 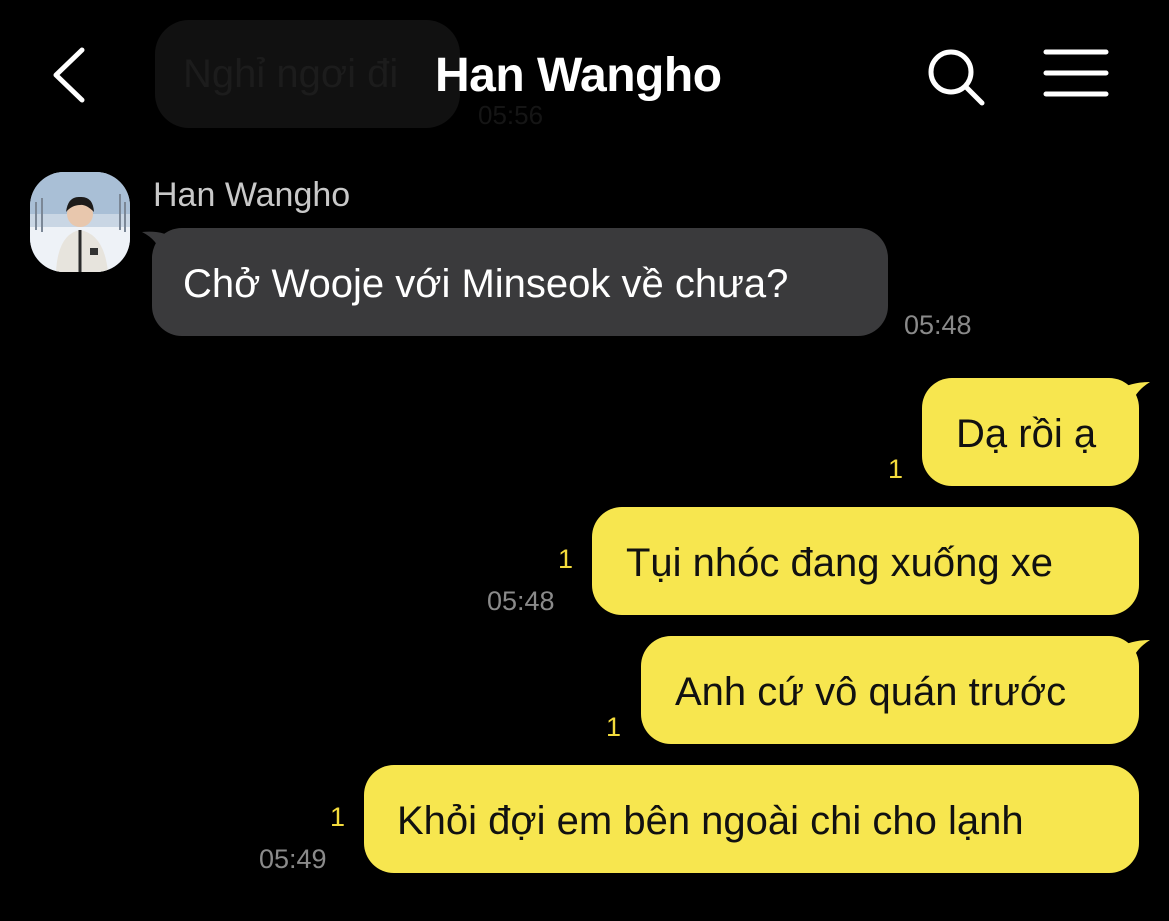 I want to click on message-timestamp: 05:49, so click(x=293, y=859).